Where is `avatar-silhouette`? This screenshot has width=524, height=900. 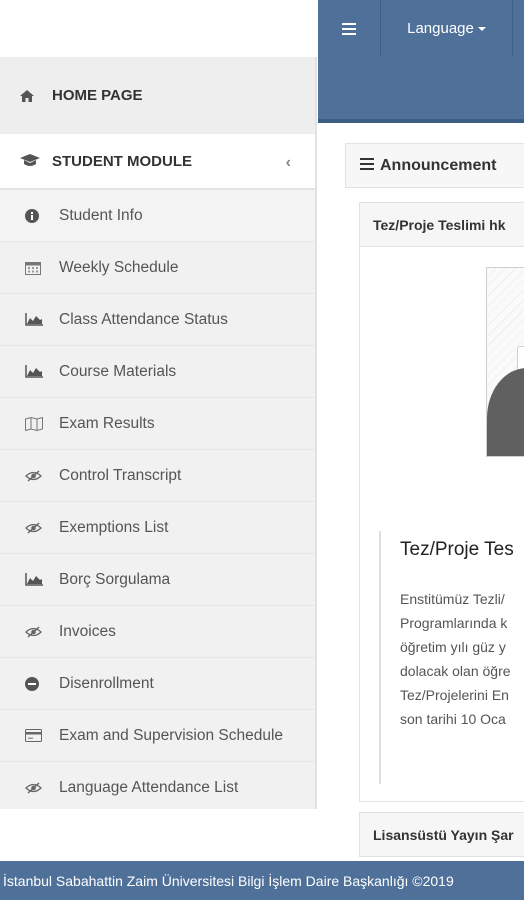 avatar-silhouette is located at coordinates (505, 412).